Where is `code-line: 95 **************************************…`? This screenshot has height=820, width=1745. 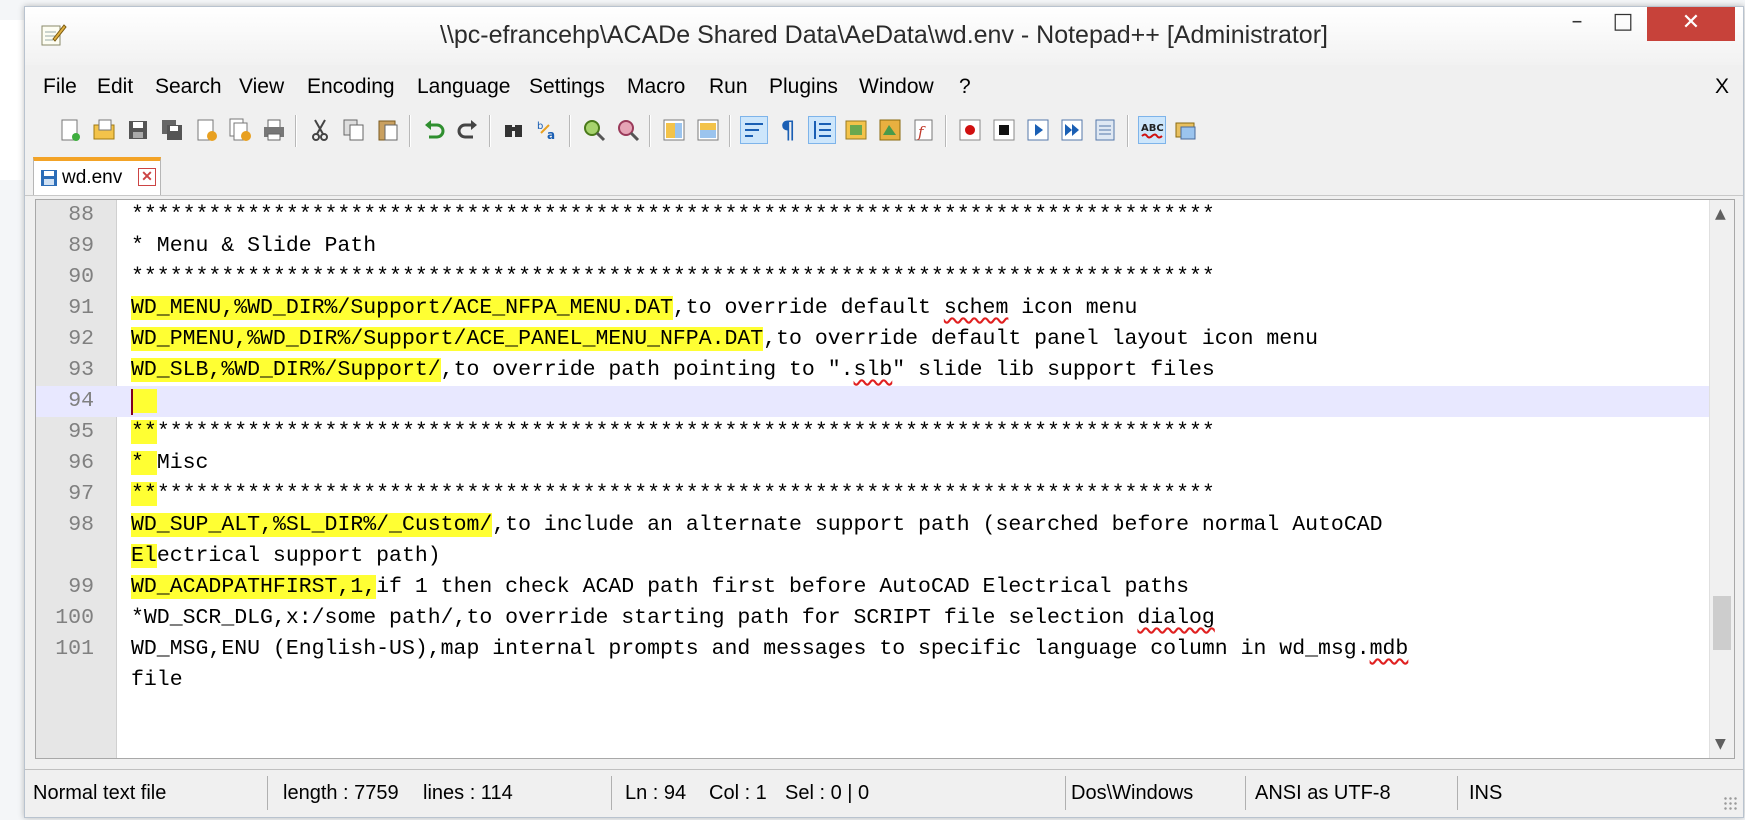 code-line: 95 **************************************… is located at coordinates (874, 432).